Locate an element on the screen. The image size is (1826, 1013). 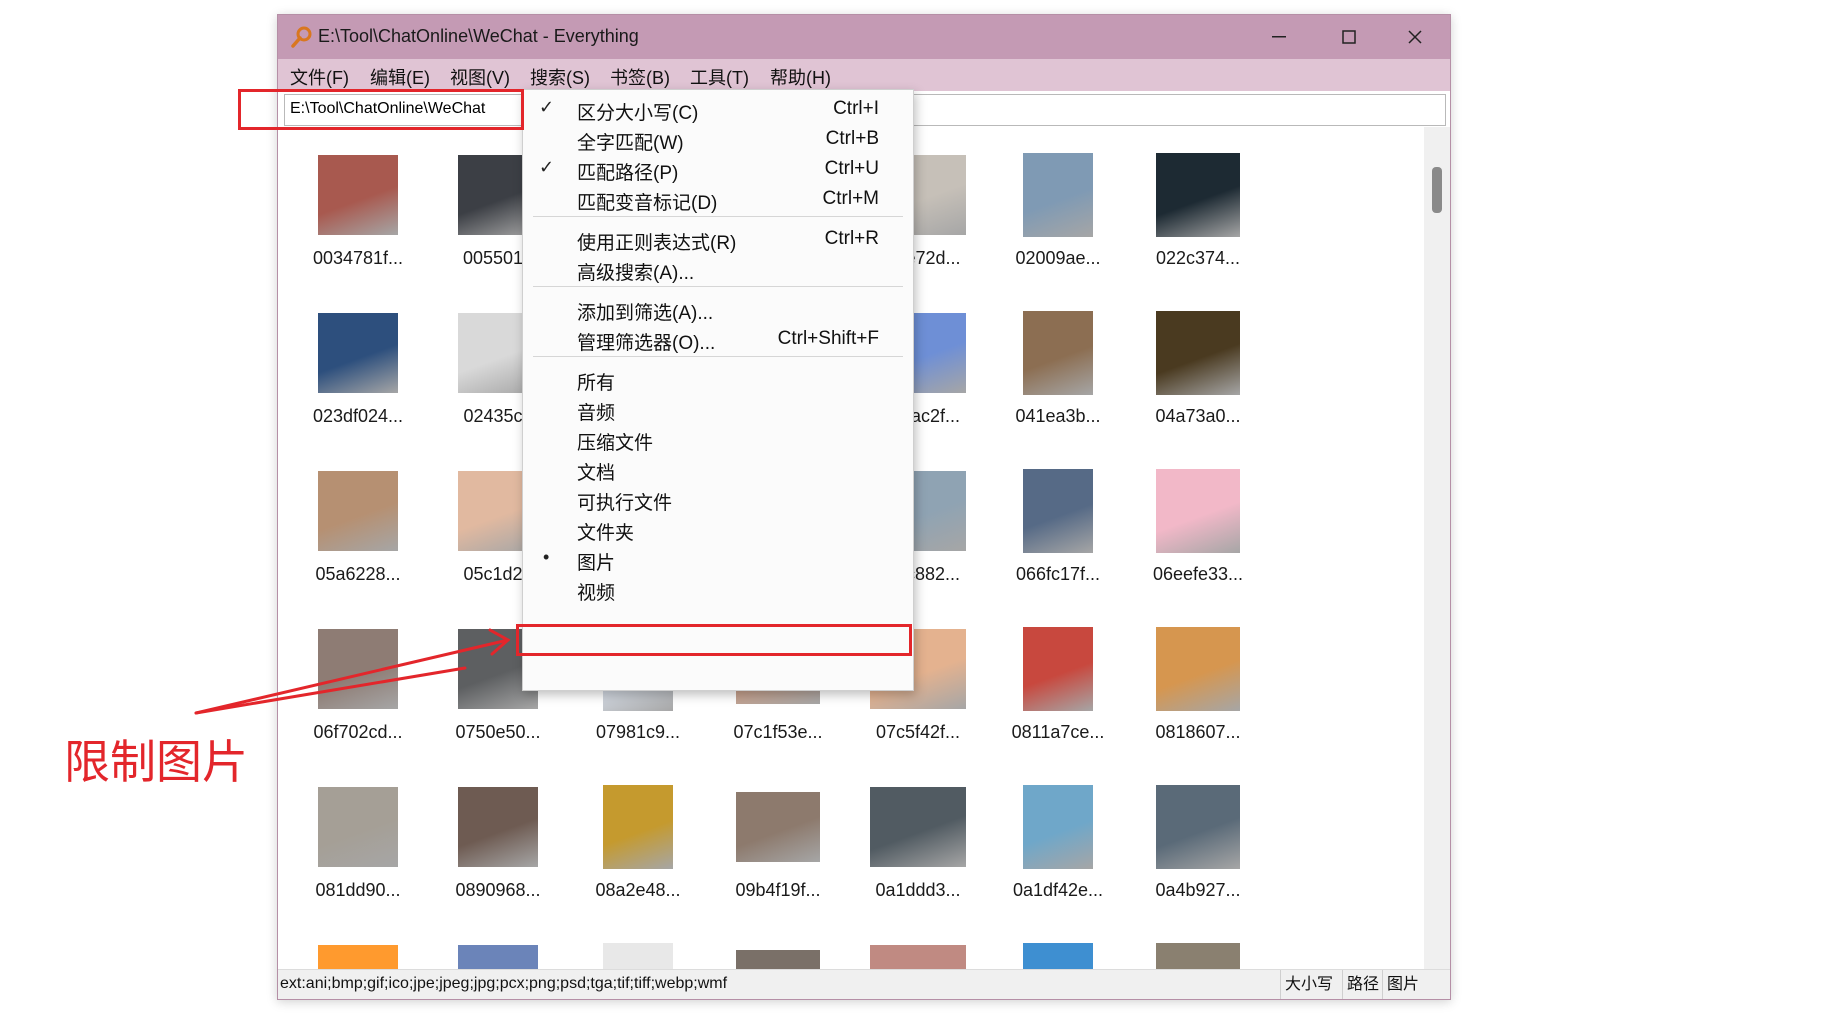
dropdown-item-label: 文档 is located at coordinates (596, 473).